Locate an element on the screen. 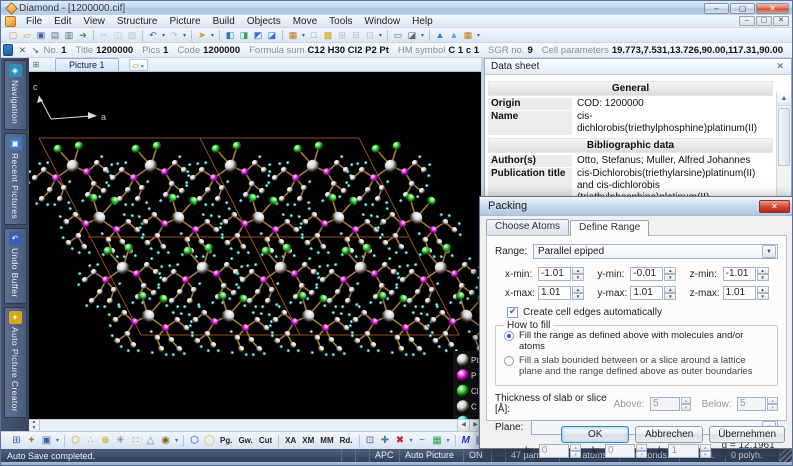 Image resolution: width=793 pixels, height=466 pixels. view-structure-icon: ◧ is located at coordinates (230, 35).